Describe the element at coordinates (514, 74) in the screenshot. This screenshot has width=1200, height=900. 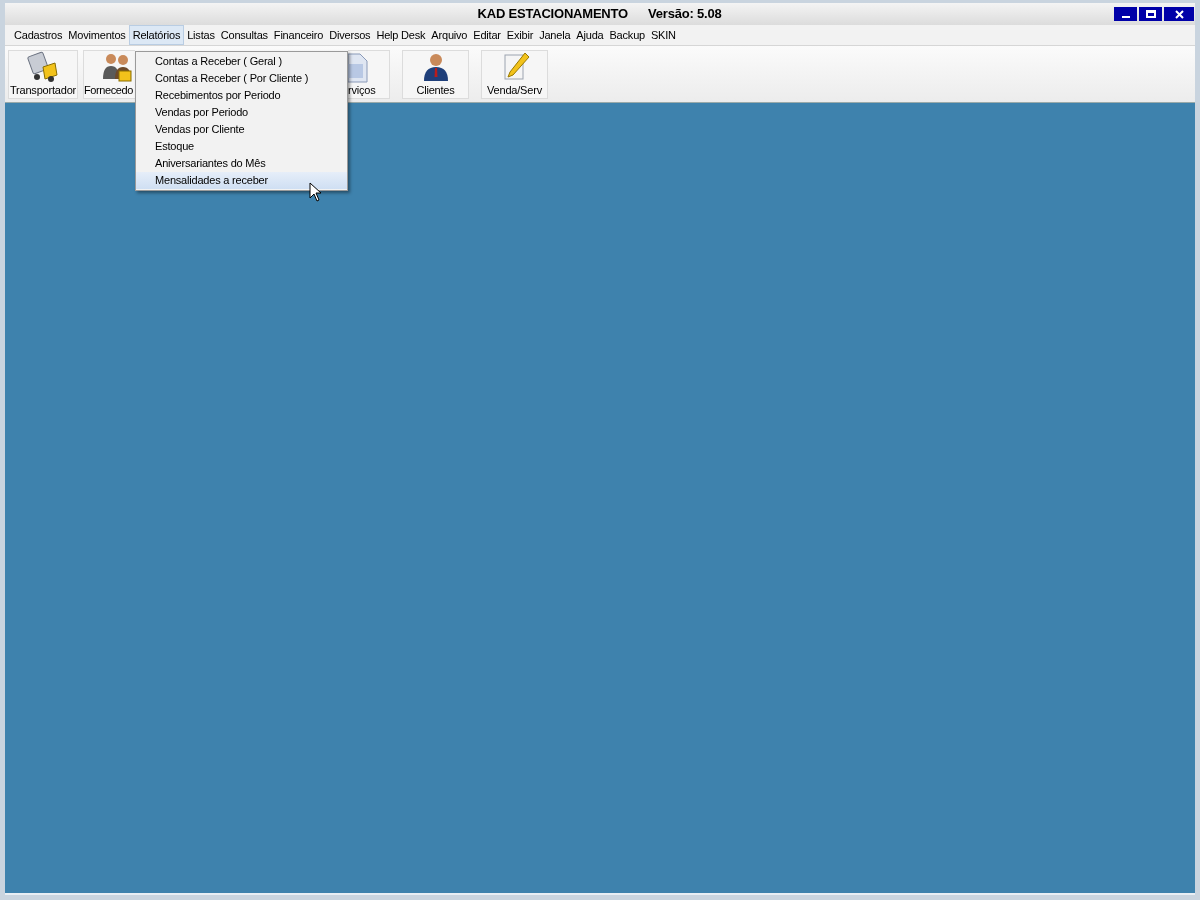
I see `toolbar-button: Venda/Serv` at that location.